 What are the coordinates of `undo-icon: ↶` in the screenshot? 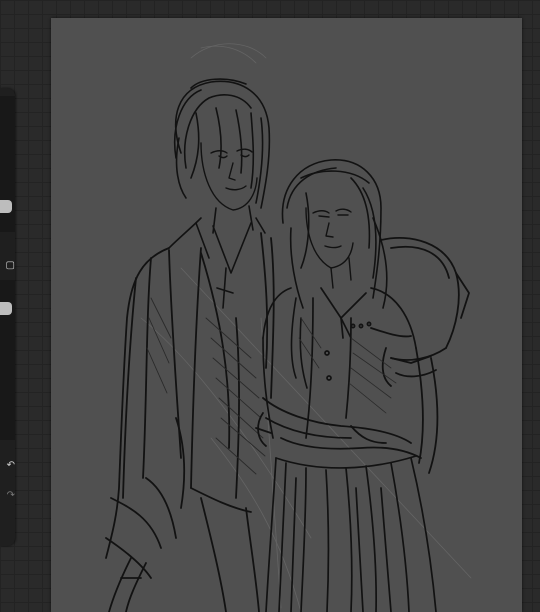 It's located at (7, 465).